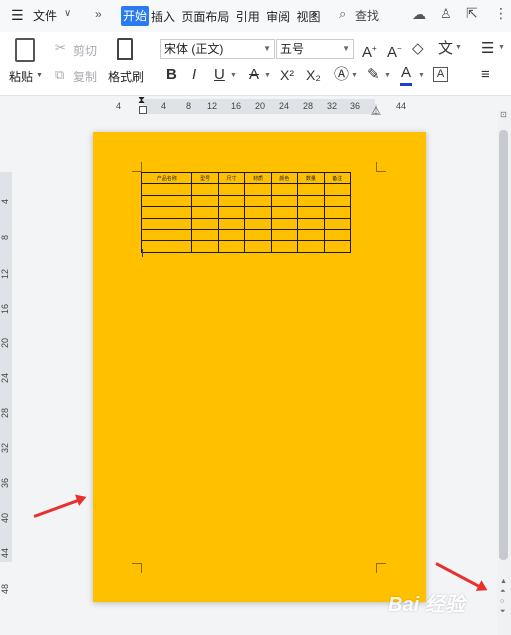 The width and height of the screenshot is (511, 635). I want to click on paste-icon, so click(25, 50).